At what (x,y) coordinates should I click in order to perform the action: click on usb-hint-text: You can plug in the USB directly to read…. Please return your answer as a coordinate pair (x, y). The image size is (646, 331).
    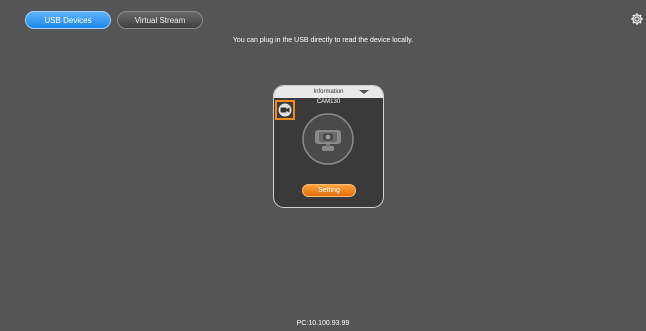
    Looking at the image, I should click on (323, 40).